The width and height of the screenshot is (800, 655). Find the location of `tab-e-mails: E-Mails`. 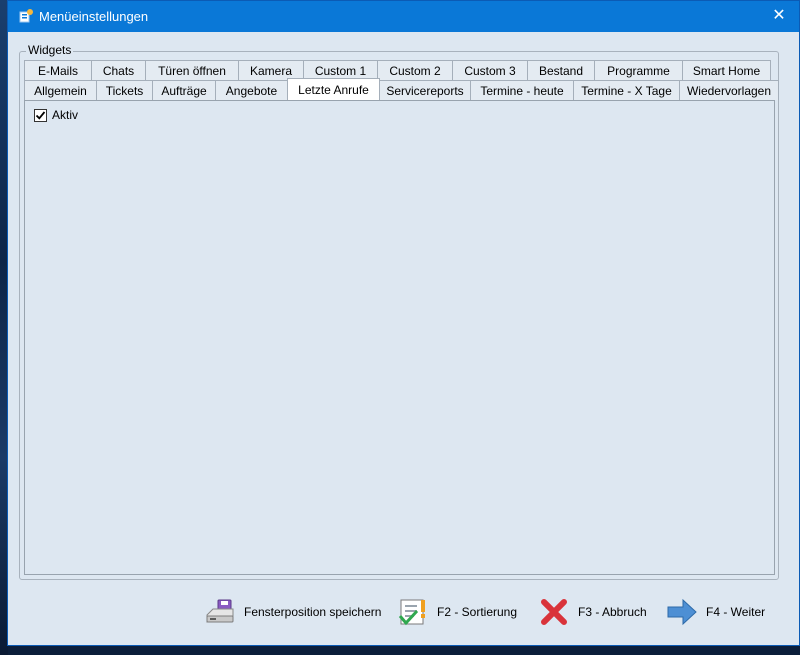

tab-e-mails: E-Mails is located at coordinates (58, 70).